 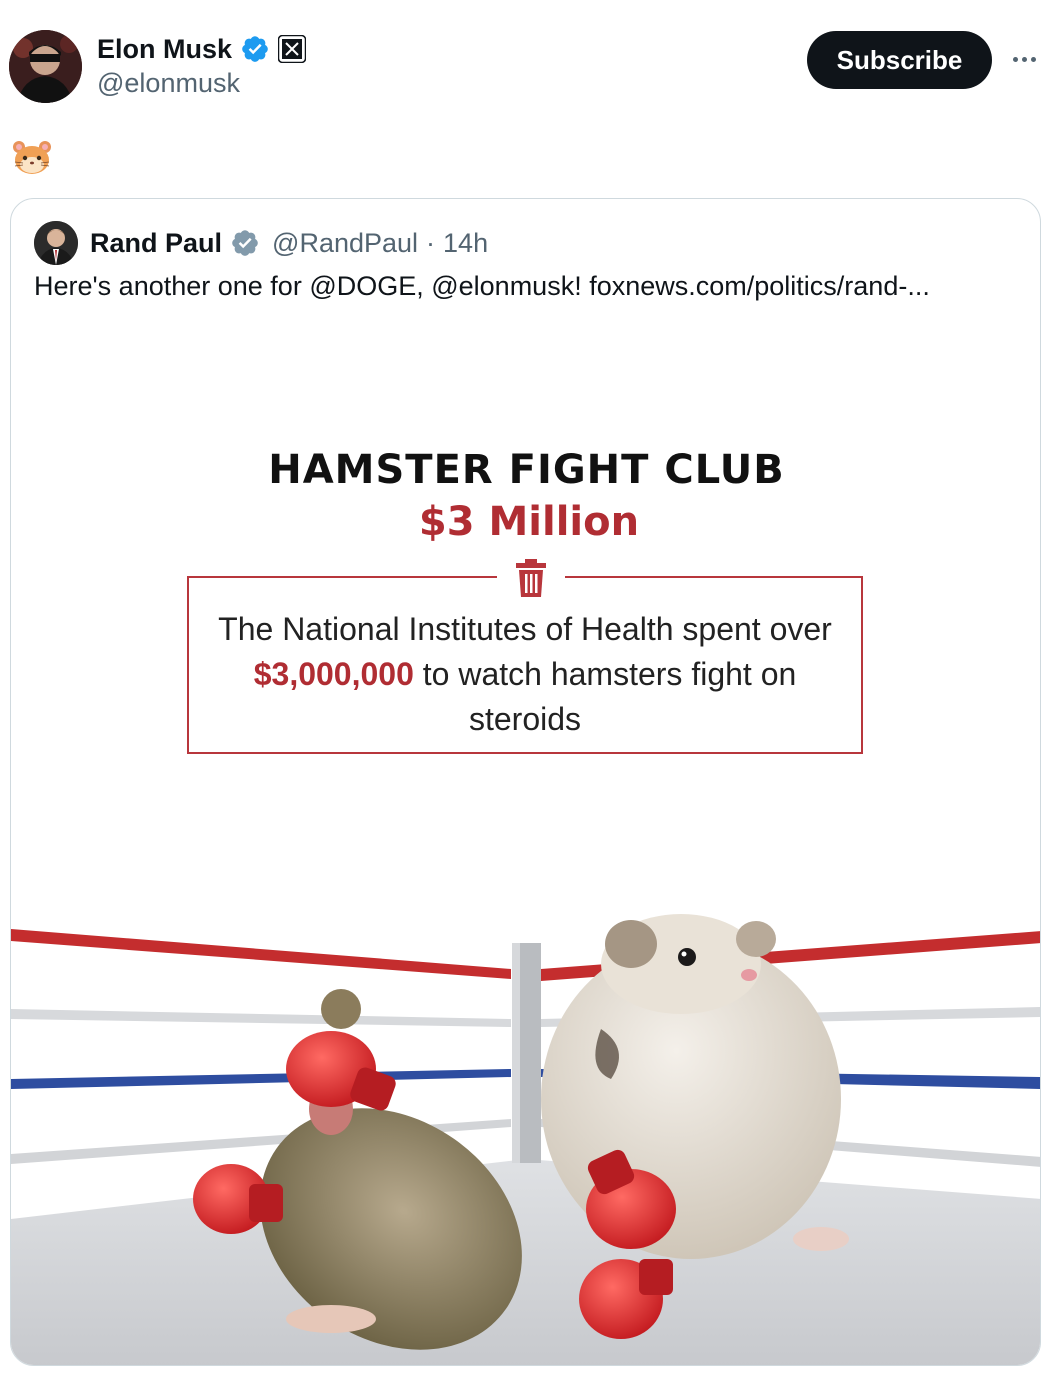 I want to click on x-logo-icon, so click(x=292, y=49).